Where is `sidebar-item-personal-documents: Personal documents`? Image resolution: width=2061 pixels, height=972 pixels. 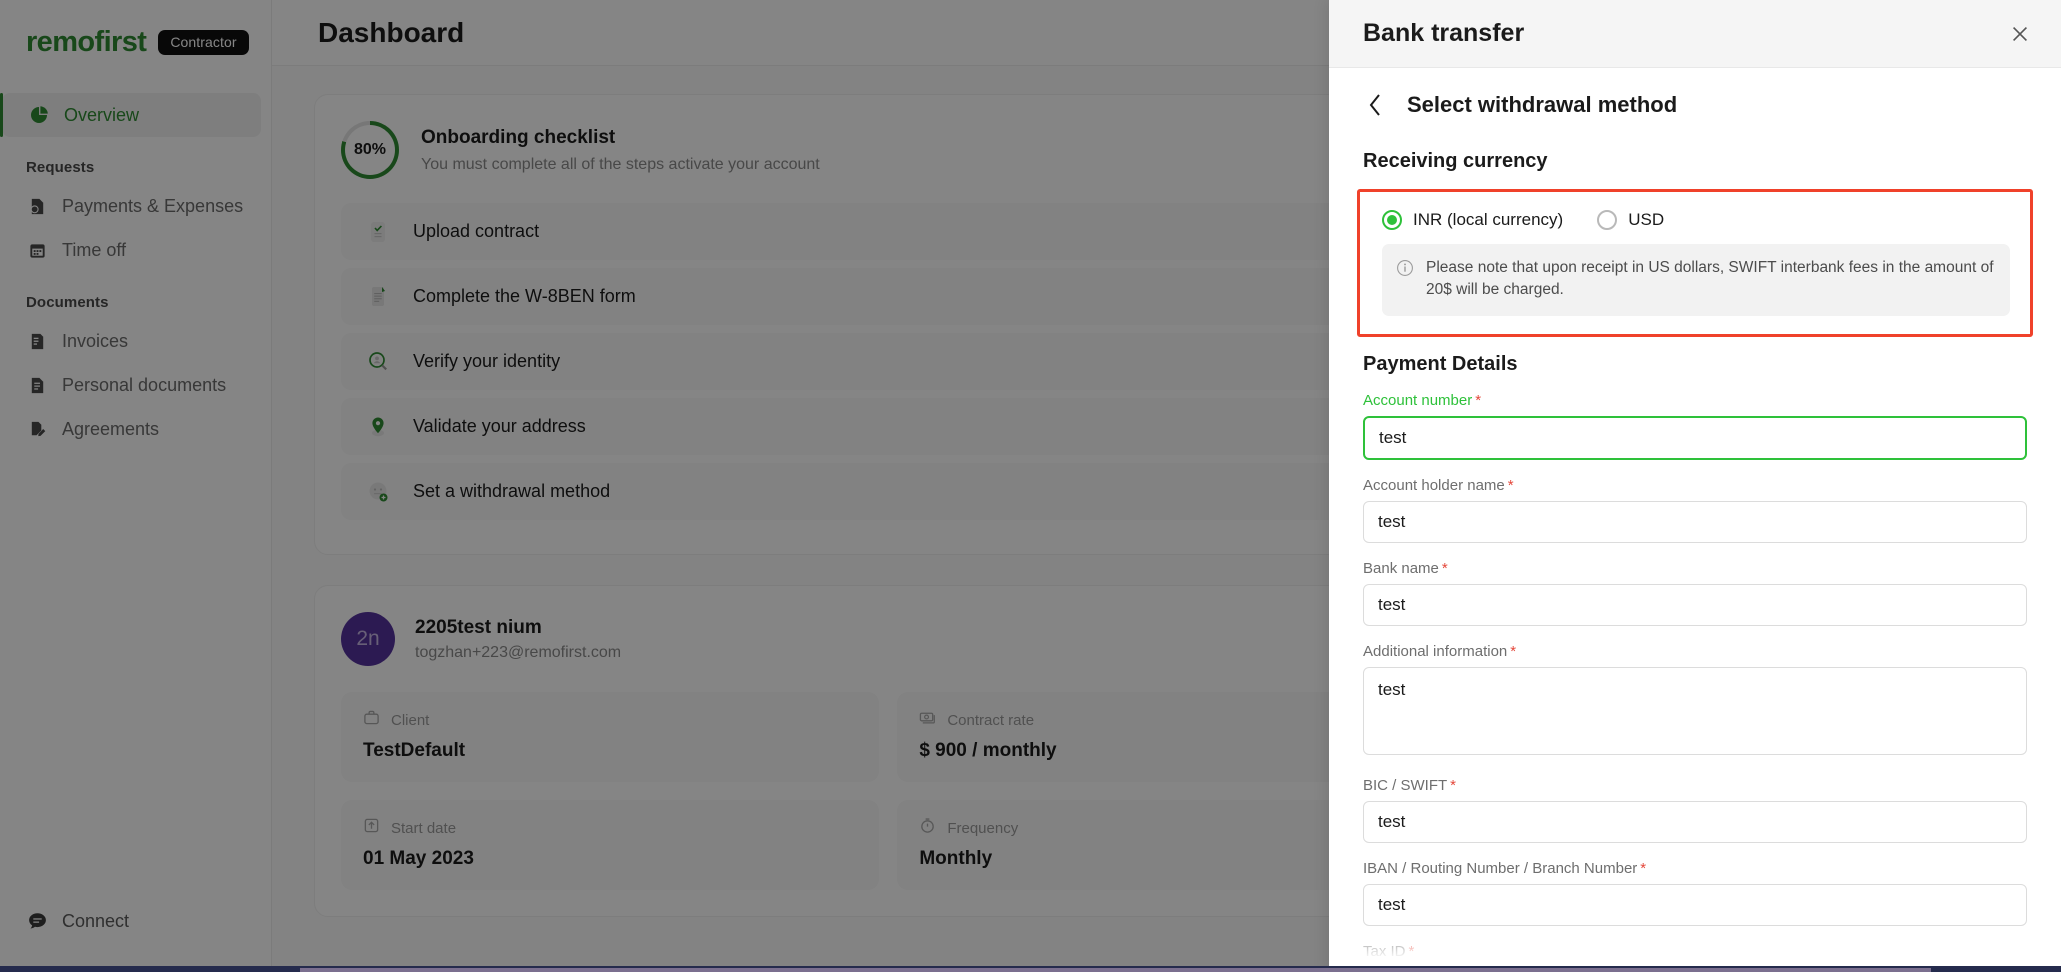
sidebar-item-personal-documents: Personal documents is located at coordinates (130, 385).